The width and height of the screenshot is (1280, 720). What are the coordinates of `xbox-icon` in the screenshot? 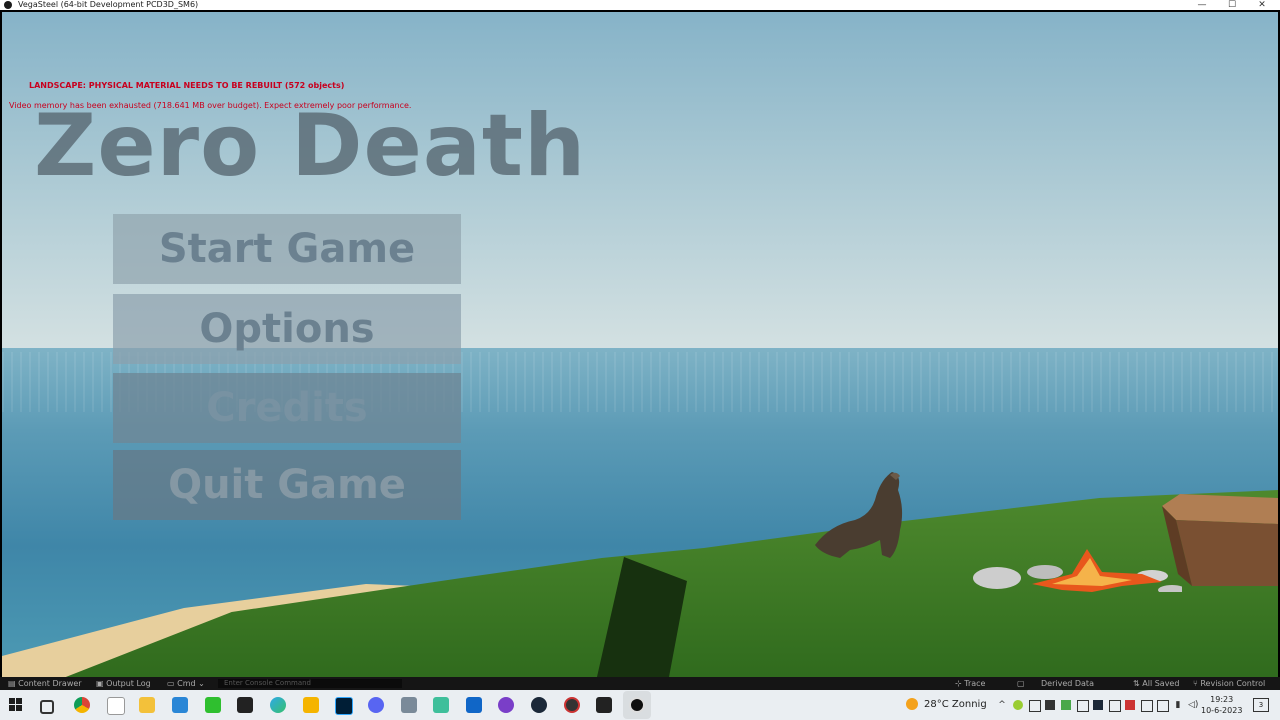 It's located at (213, 705).